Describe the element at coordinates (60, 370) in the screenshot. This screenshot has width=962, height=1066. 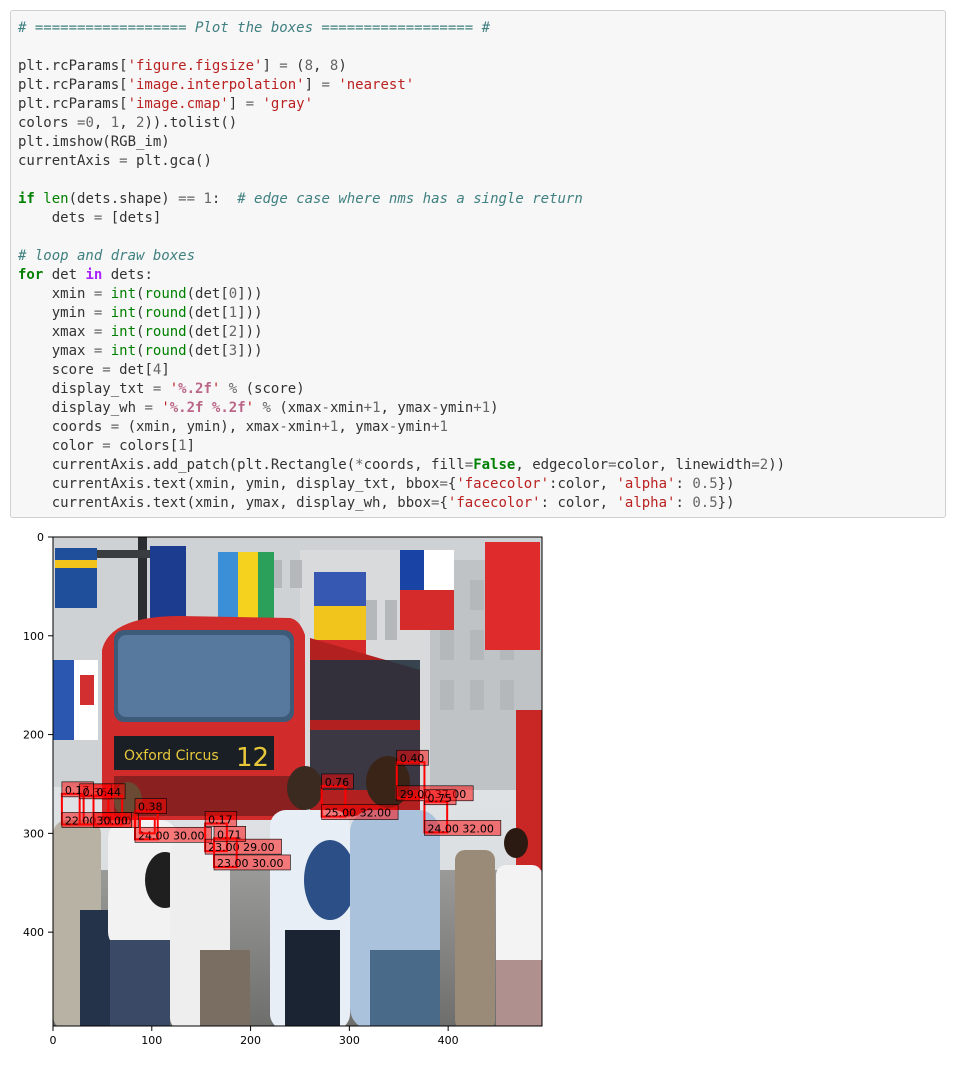
I see `code-token: score` at that location.